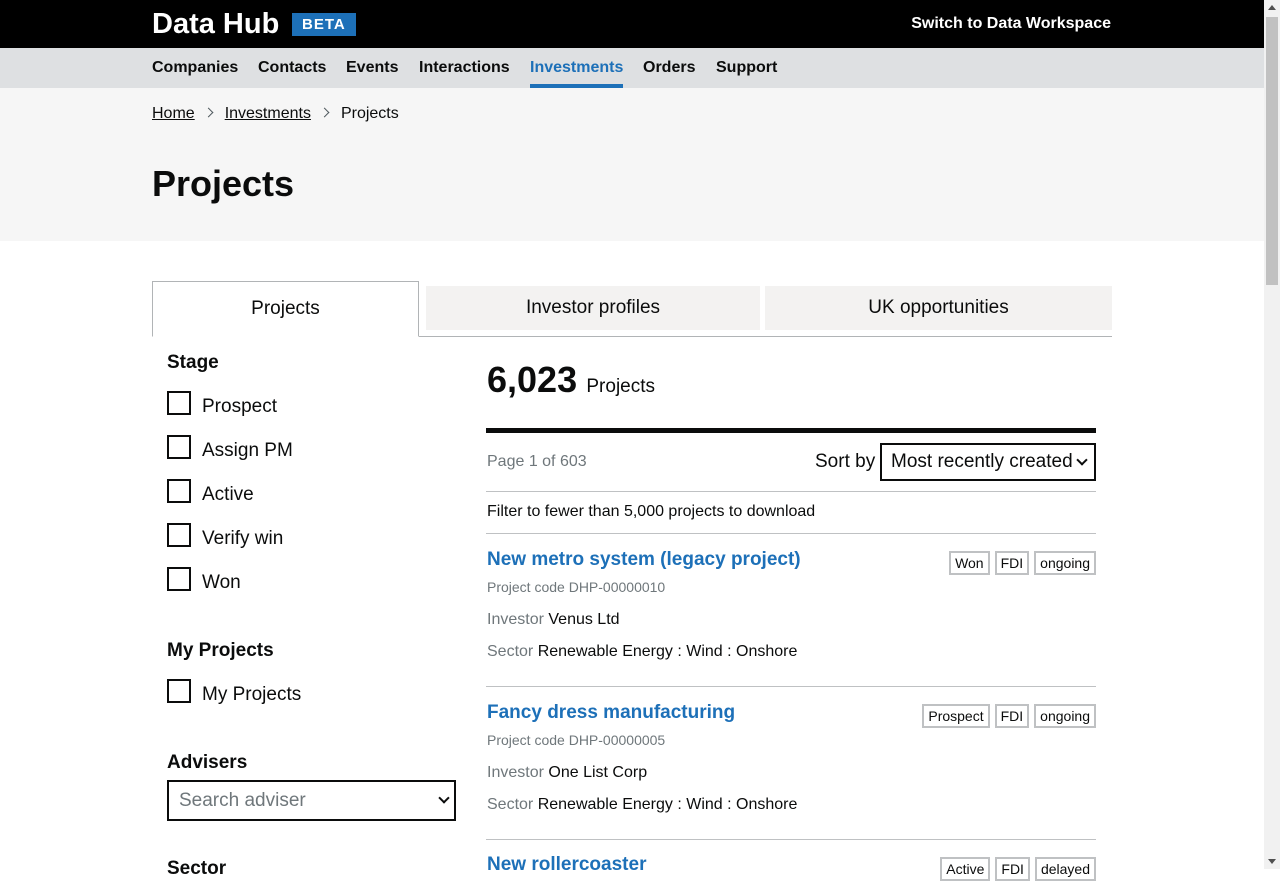  I want to click on project-badges: Prospect FDI ongoing, so click(1009, 716).